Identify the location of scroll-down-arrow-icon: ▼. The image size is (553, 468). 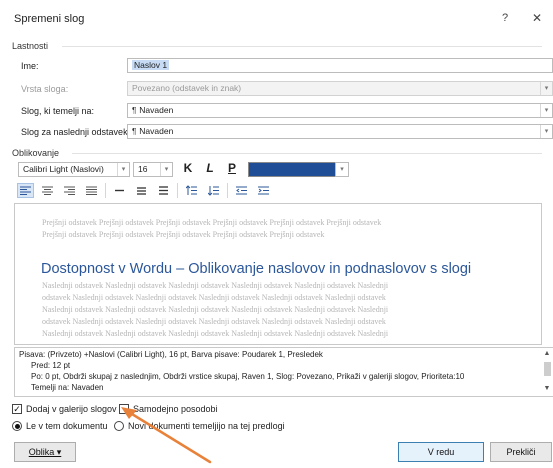
(547, 390).